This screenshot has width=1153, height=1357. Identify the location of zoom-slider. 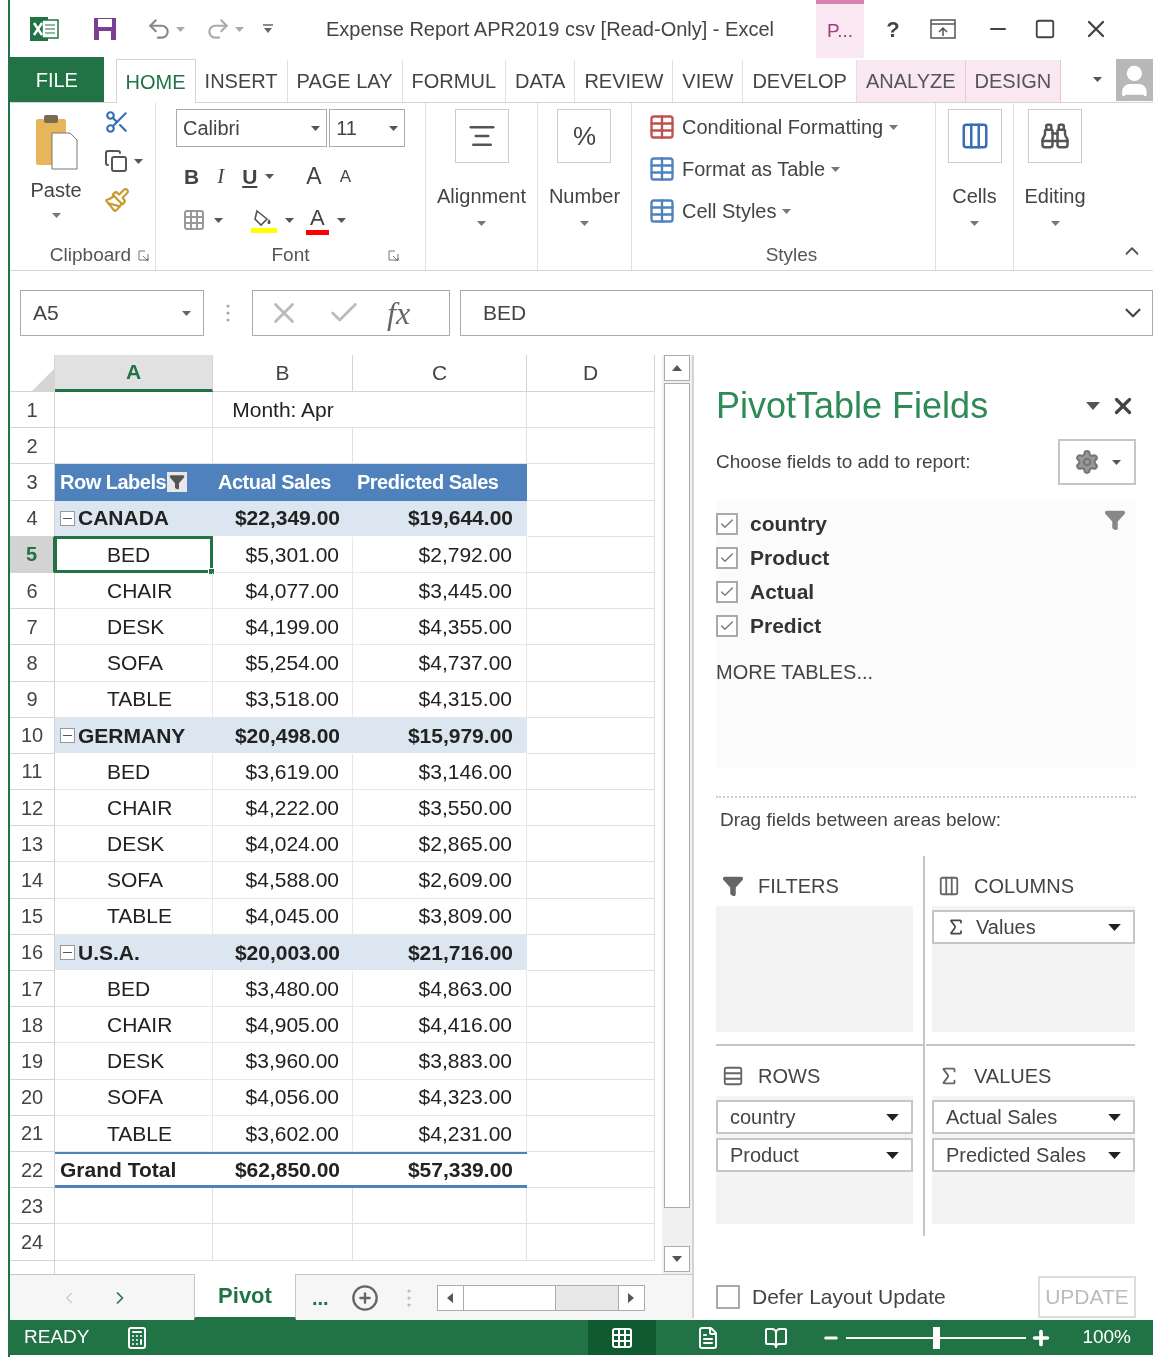
(936, 1337).